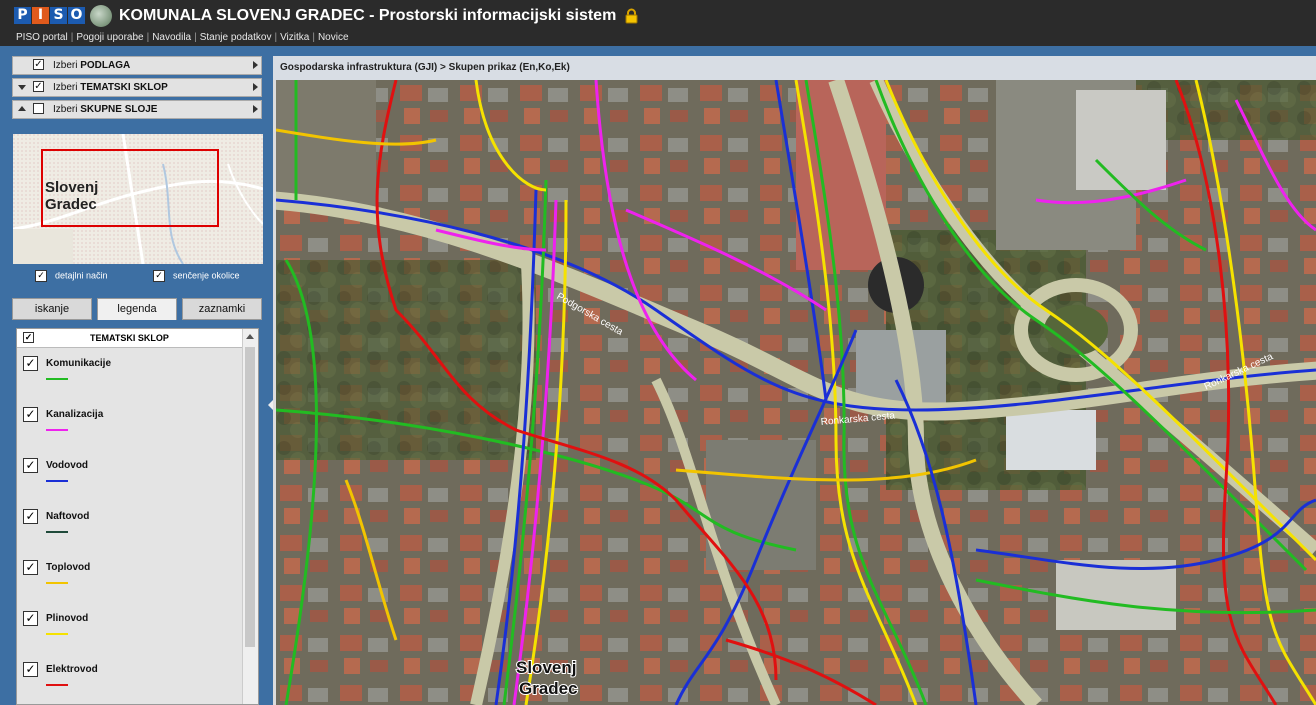  What do you see at coordinates (58, 15) in the screenshot?
I see `logo-letter: S` at bounding box center [58, 15].